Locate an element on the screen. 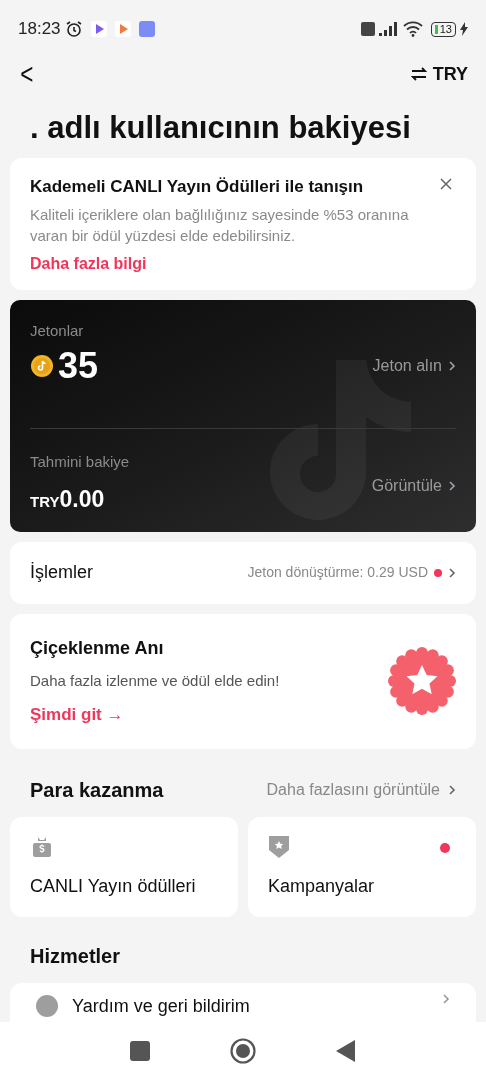  currency-button: TRY is located at coordinates (439, 74).